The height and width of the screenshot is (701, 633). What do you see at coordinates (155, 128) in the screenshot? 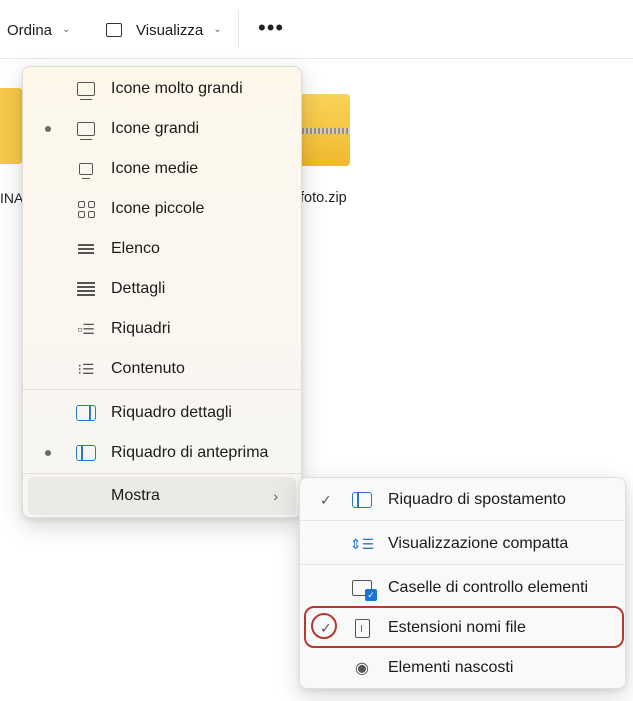
I see `menu-item-label: Icone grandi` at bounding box center [155, 128].